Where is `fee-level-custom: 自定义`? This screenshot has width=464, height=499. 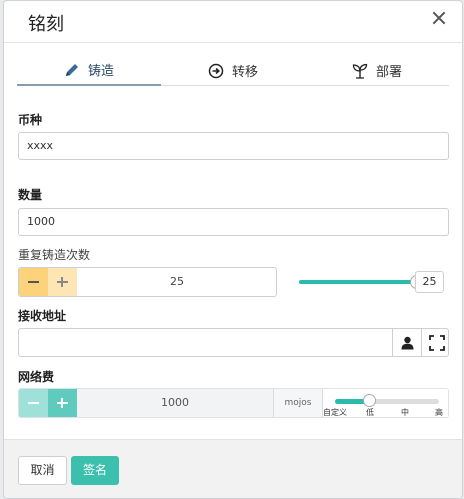
fee-level-custom: 自定义 is located at coordinates (335, 412).